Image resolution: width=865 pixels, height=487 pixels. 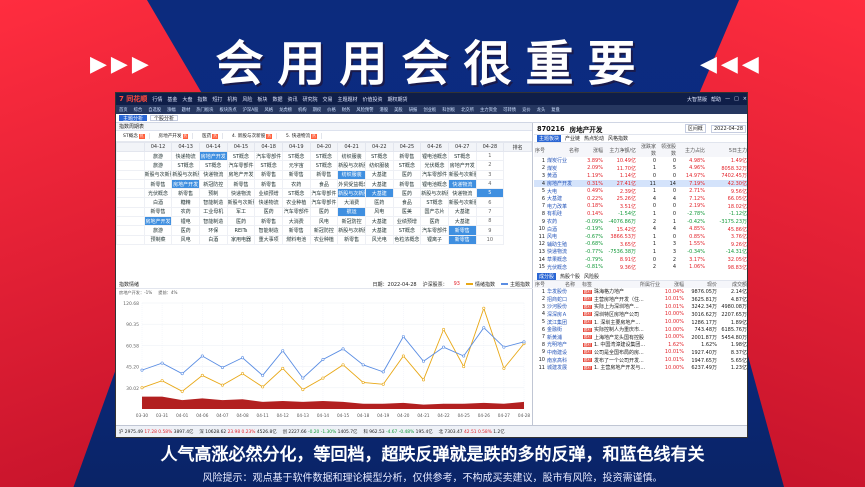 What do you see at coordinates (490, 174) in the screenshot?
I see `theme-cell: 3` at bounding box center [490, 174].